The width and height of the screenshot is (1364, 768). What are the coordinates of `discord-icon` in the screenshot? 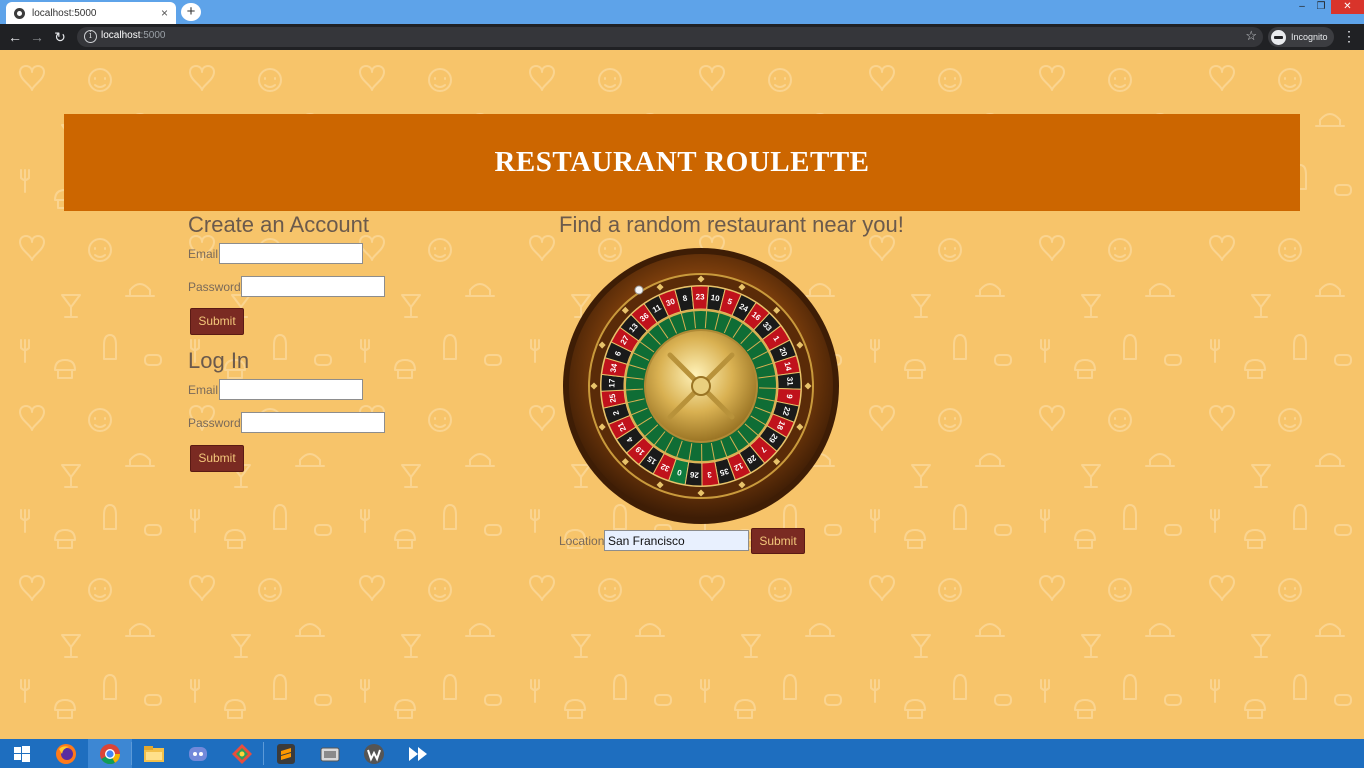 It's located at (198, 753).